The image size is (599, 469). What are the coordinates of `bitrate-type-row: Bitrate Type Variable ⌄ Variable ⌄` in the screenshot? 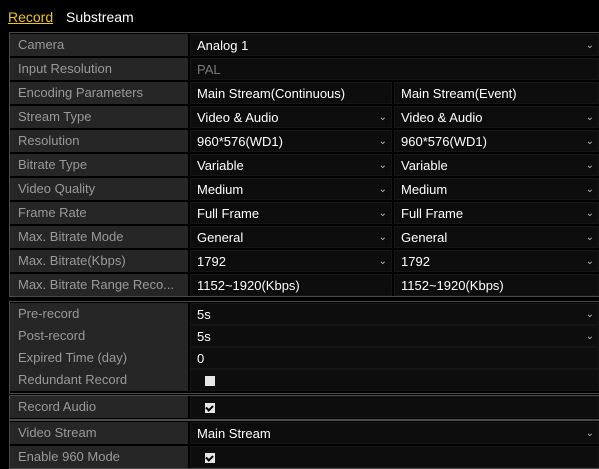 It's located at (304, 165).